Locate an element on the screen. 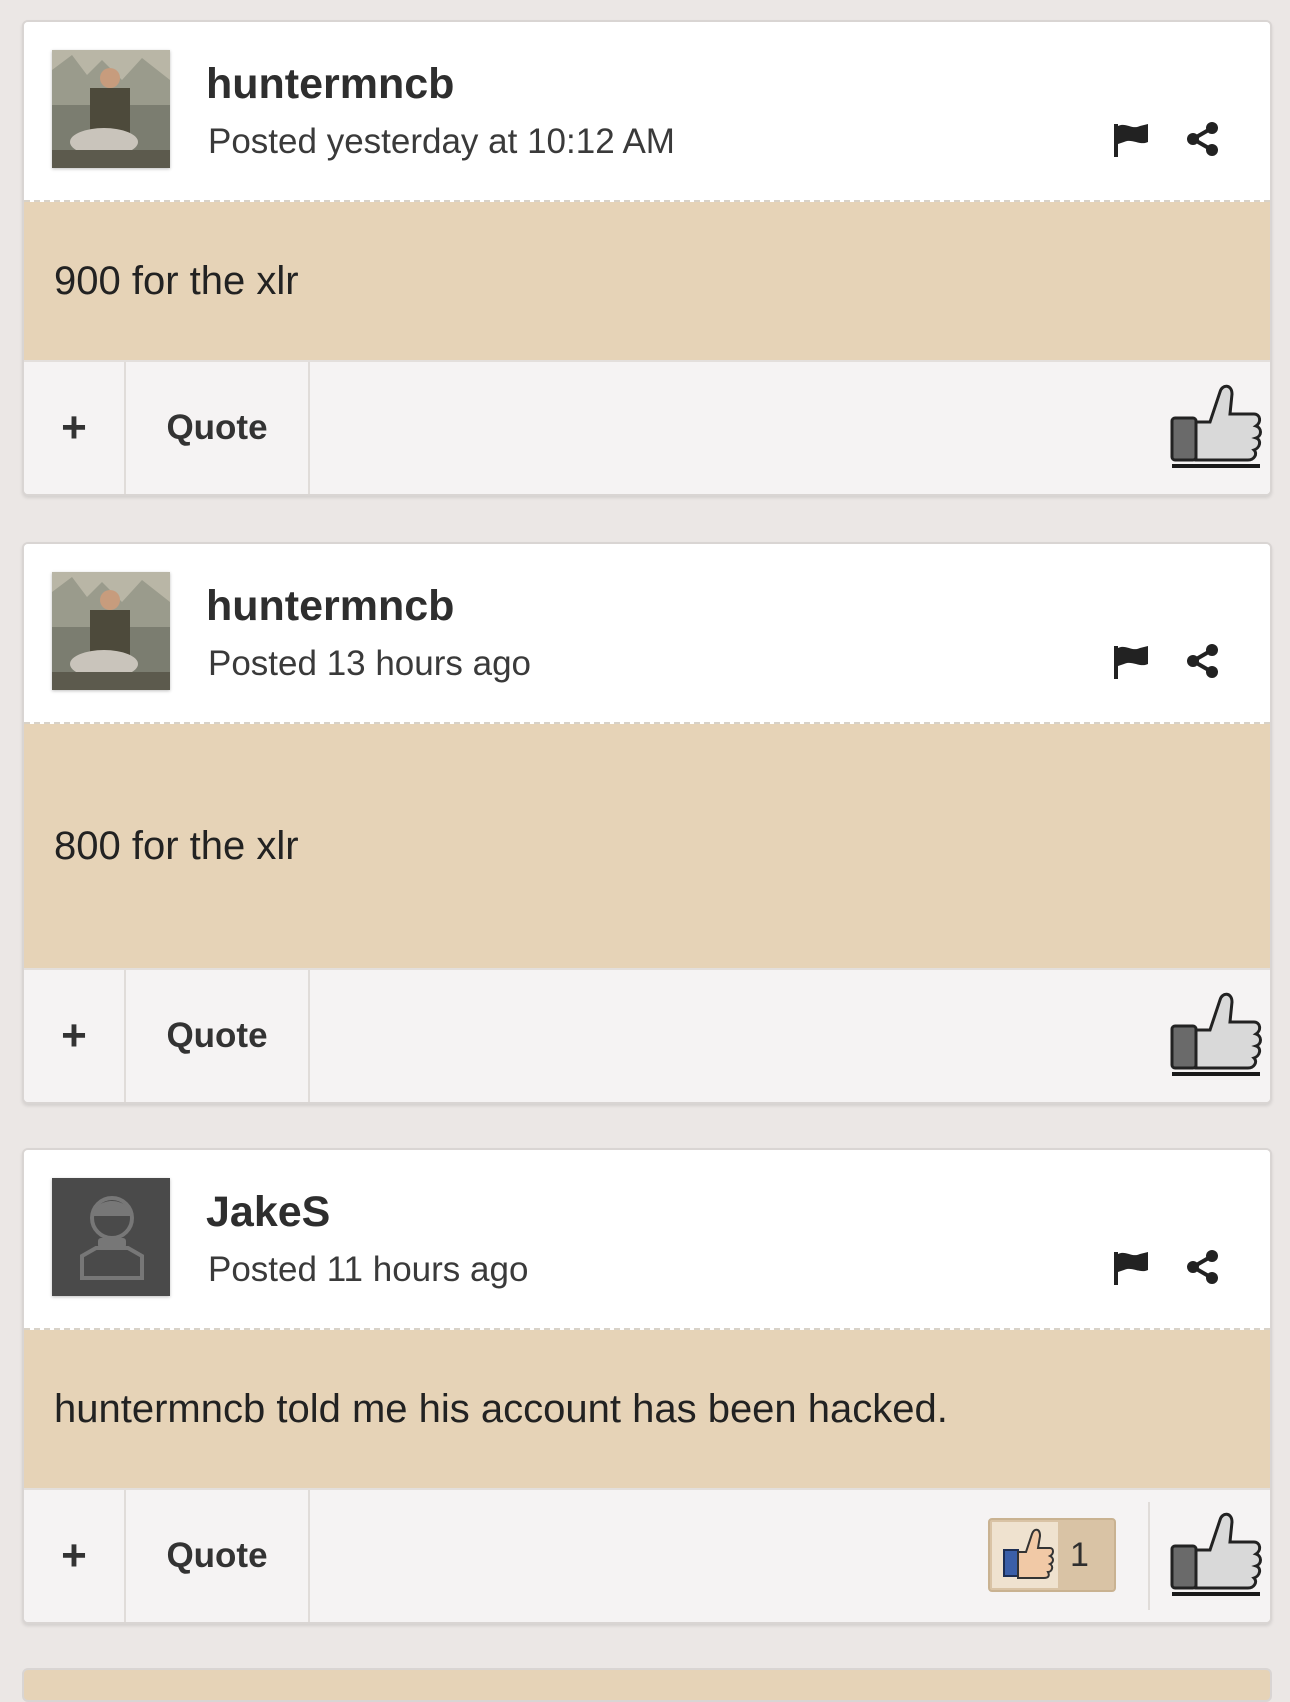 Image resolution: width=1290 pixels, height=1702 pixels. like-reaction-icon is located at coordinates (1025, 1555).